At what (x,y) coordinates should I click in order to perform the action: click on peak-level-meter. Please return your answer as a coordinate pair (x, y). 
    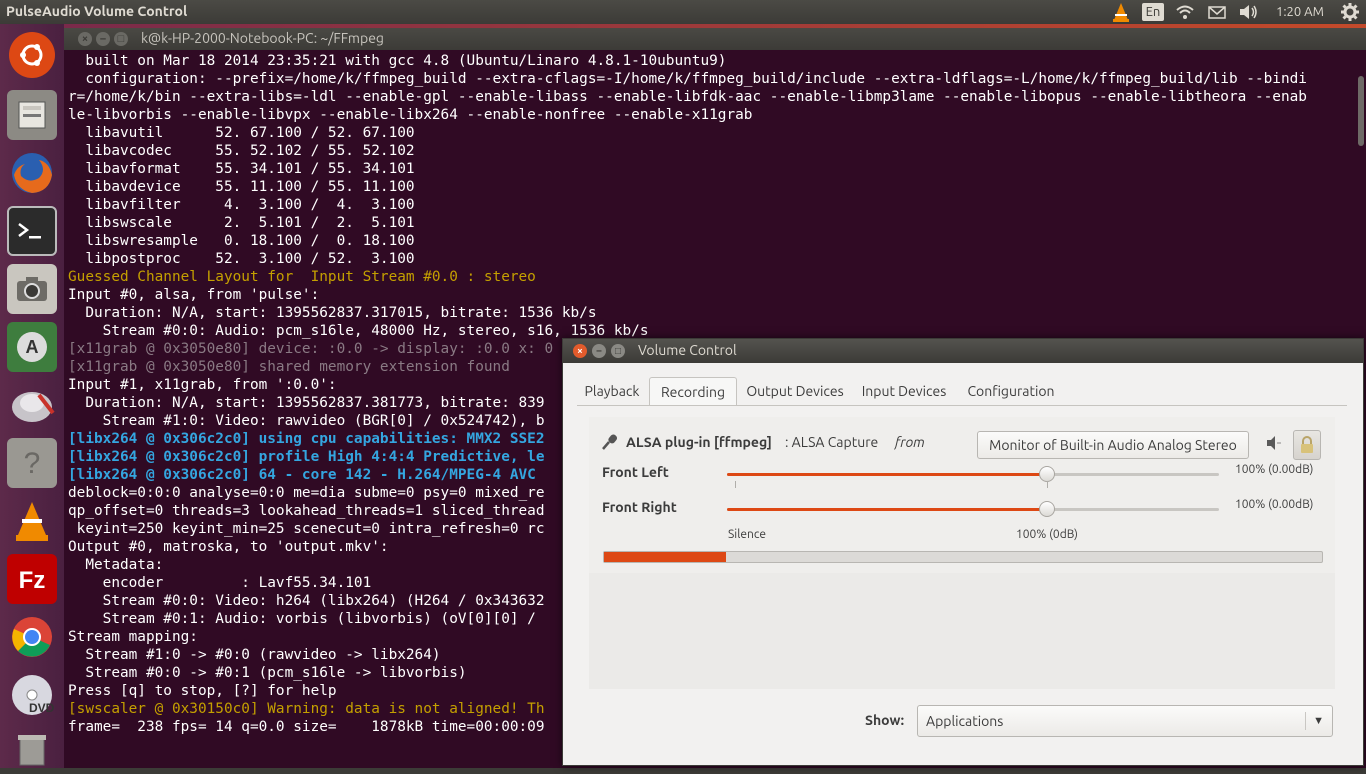
    Looking at the image, I should click on (963, 557).